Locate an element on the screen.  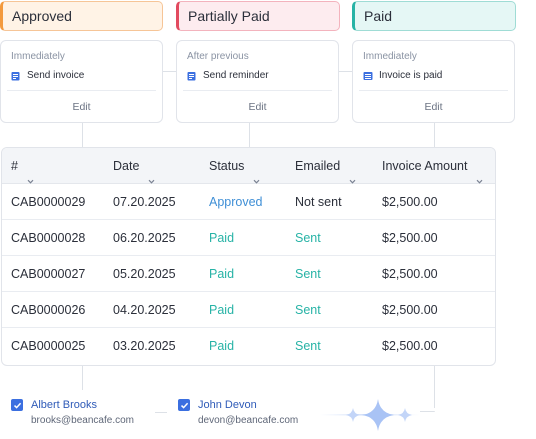
invoice-number: CAB0000029 is located at coordinates (48, 202).